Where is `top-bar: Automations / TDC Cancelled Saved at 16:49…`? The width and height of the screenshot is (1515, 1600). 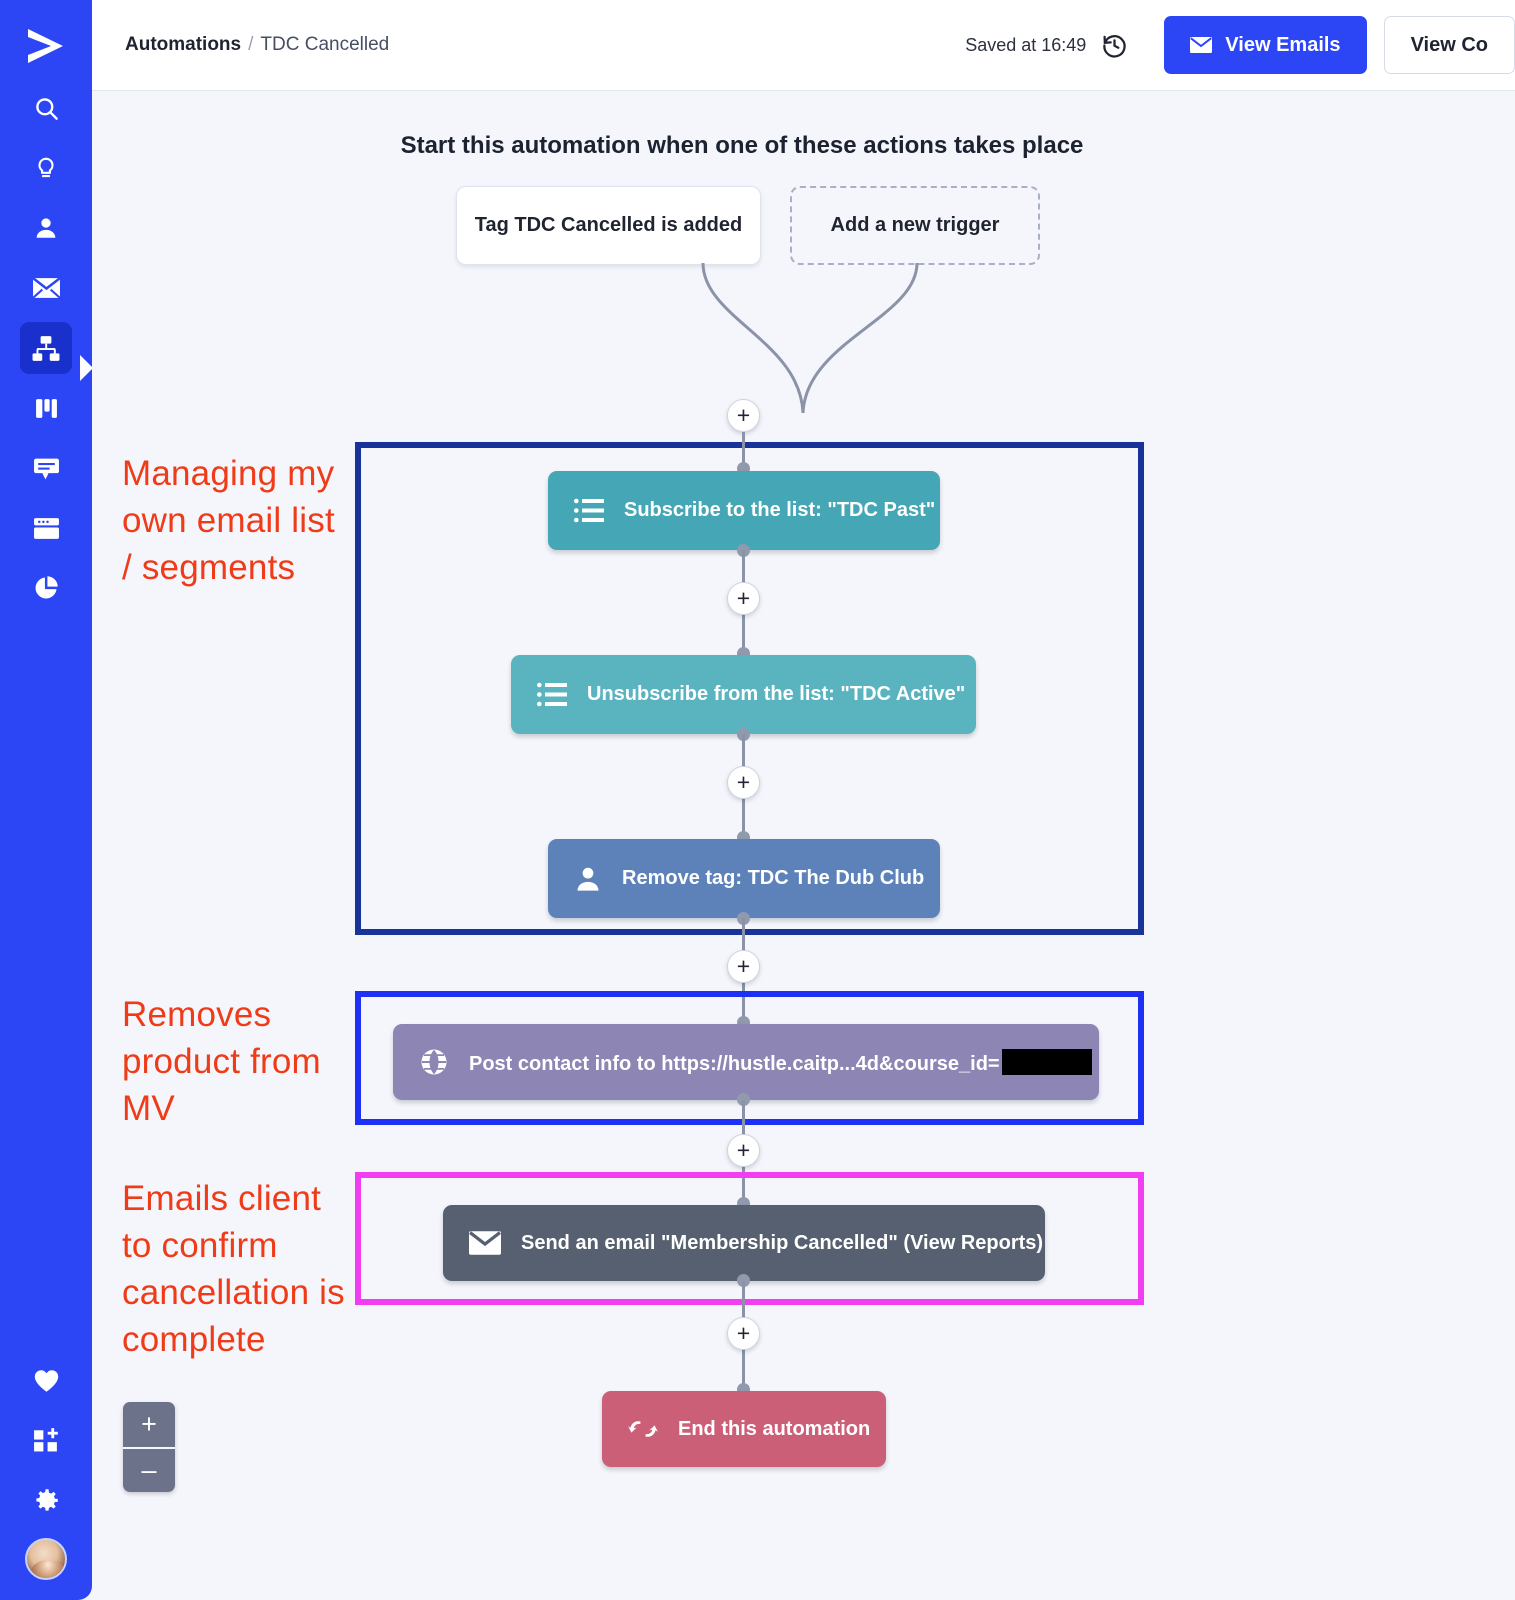 top-bar: Automations / TDC Cancelled Saved at 16:49… is located at coordinates (803, 45).